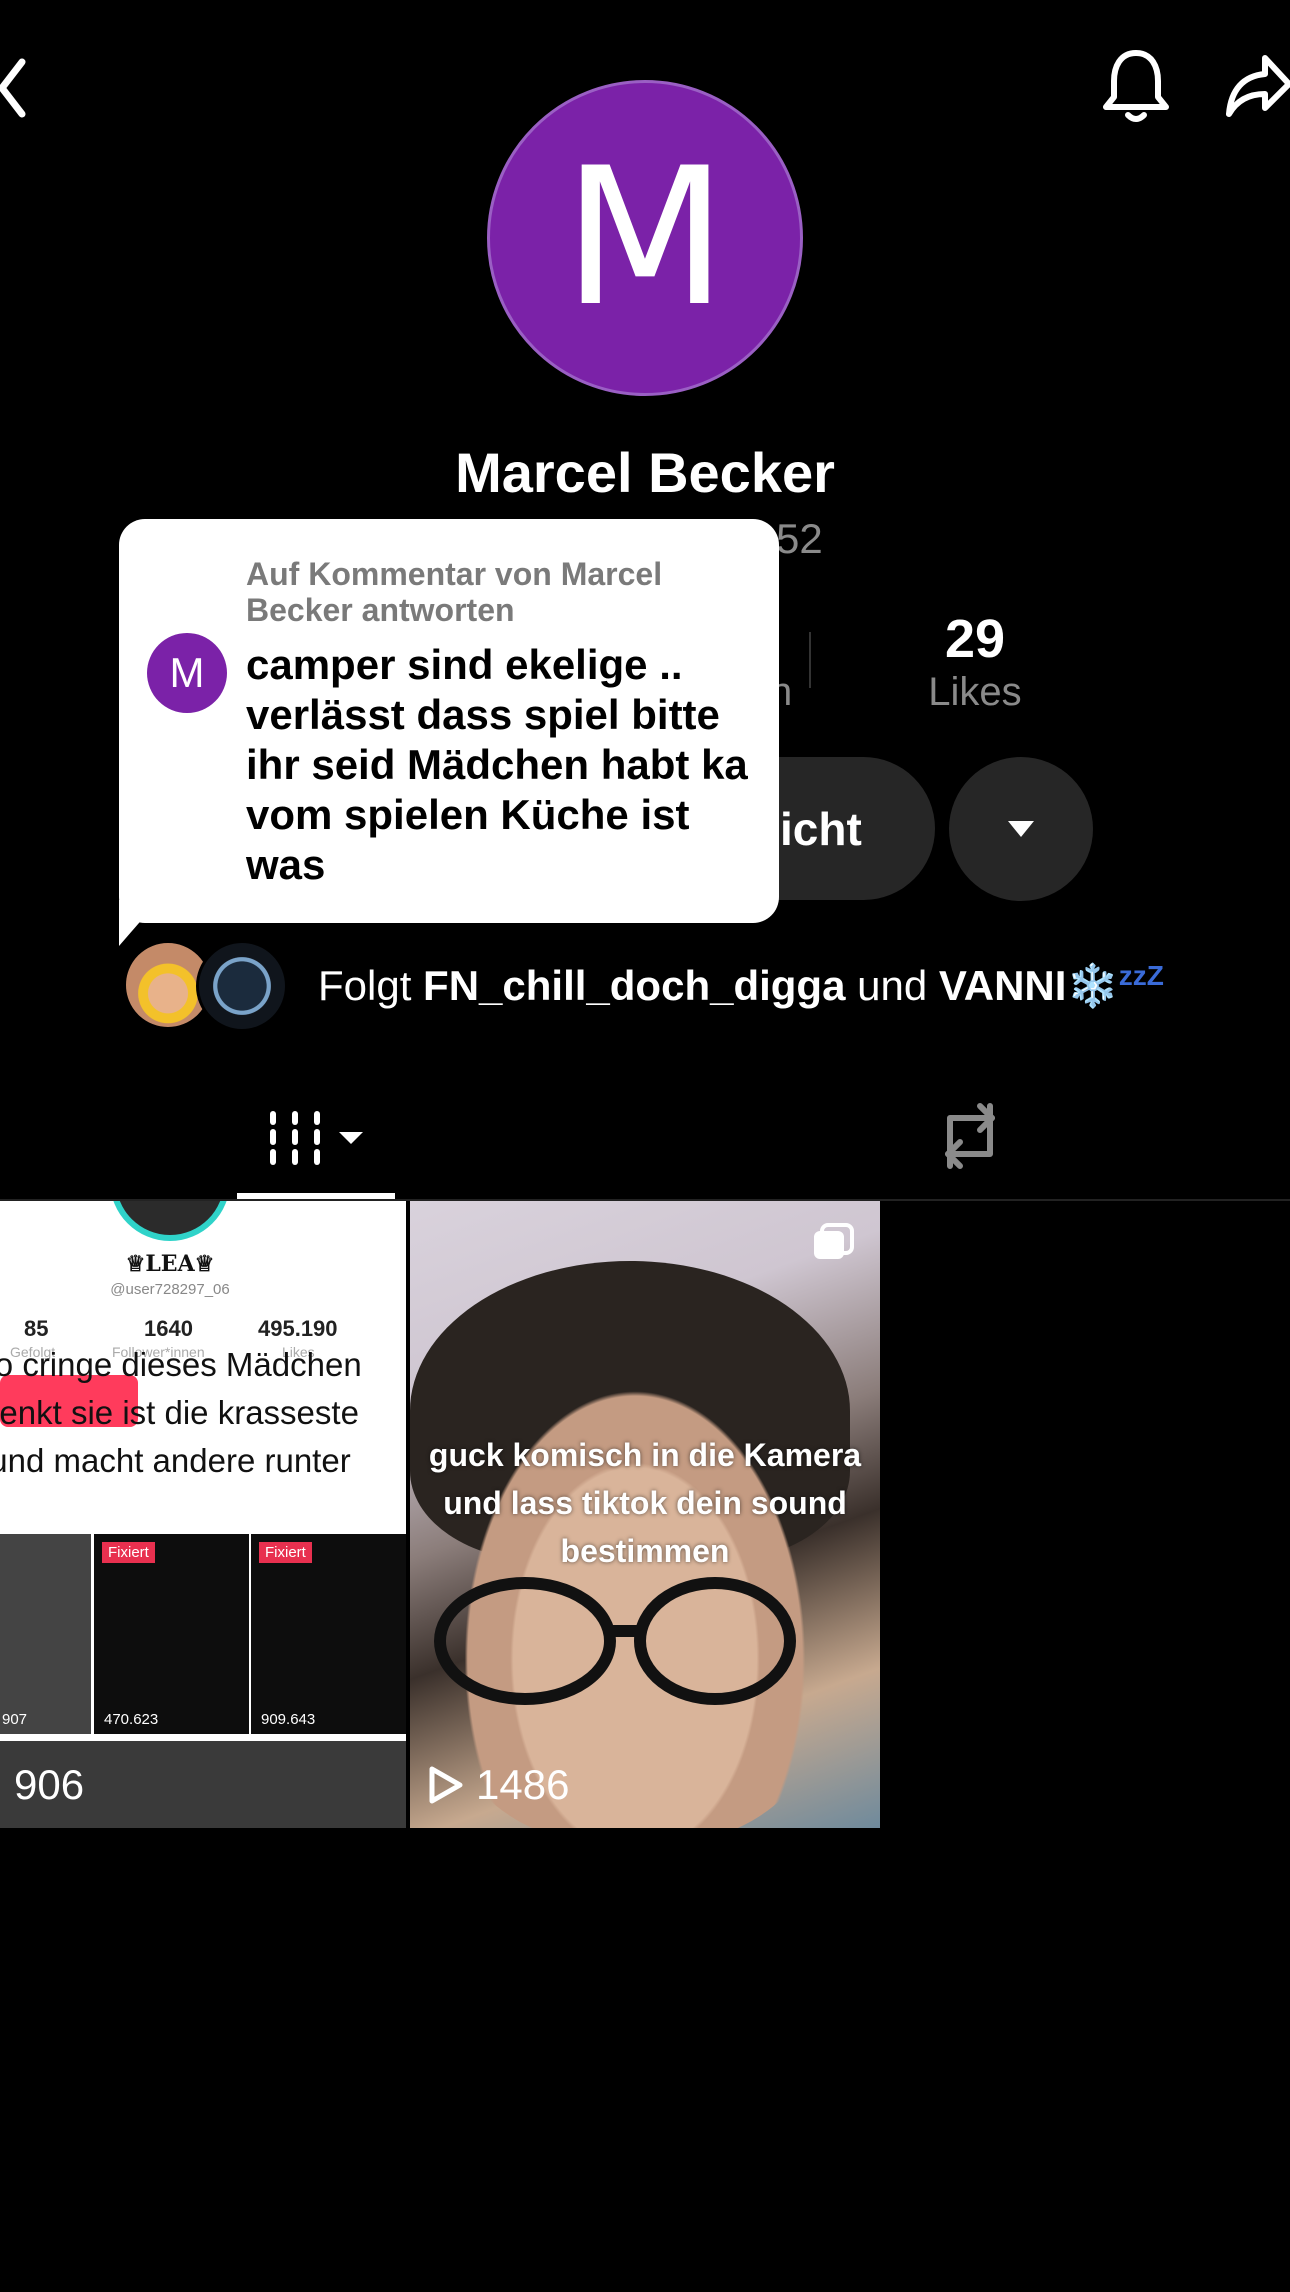 The image size is (1290, 2292). What do you see at coordinates (168, 1328) in the screenshot?
I see `embedded-stat-value: 1640` at bounding box center [168, 1328].